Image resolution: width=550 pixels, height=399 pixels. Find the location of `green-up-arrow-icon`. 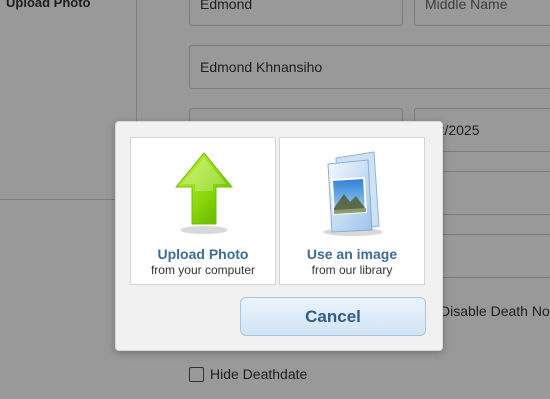

green-up-arrow-icon is located at coordinates (203, 194).